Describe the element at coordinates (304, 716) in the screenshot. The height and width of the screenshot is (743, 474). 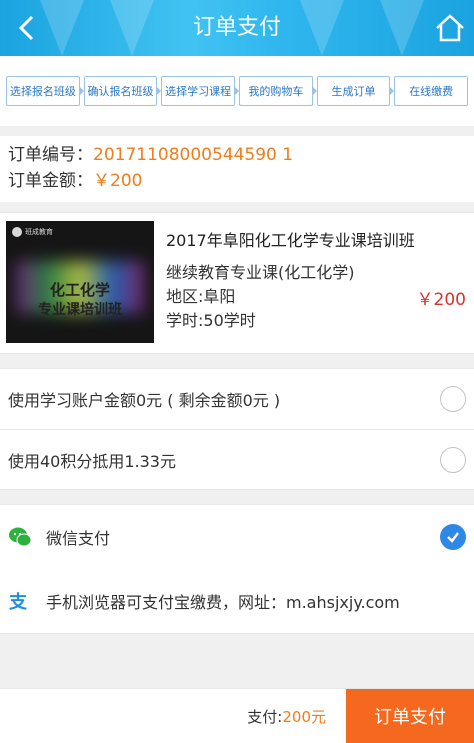
I see `total-value: 200元` at that location.